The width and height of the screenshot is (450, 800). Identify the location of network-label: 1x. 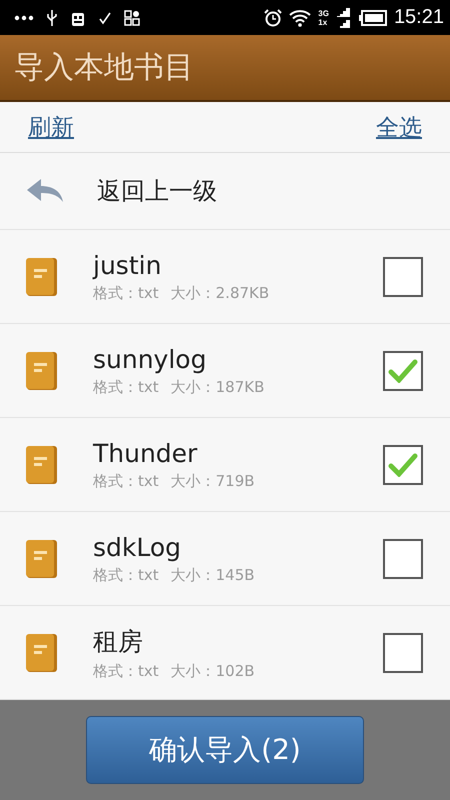
(323, 22).